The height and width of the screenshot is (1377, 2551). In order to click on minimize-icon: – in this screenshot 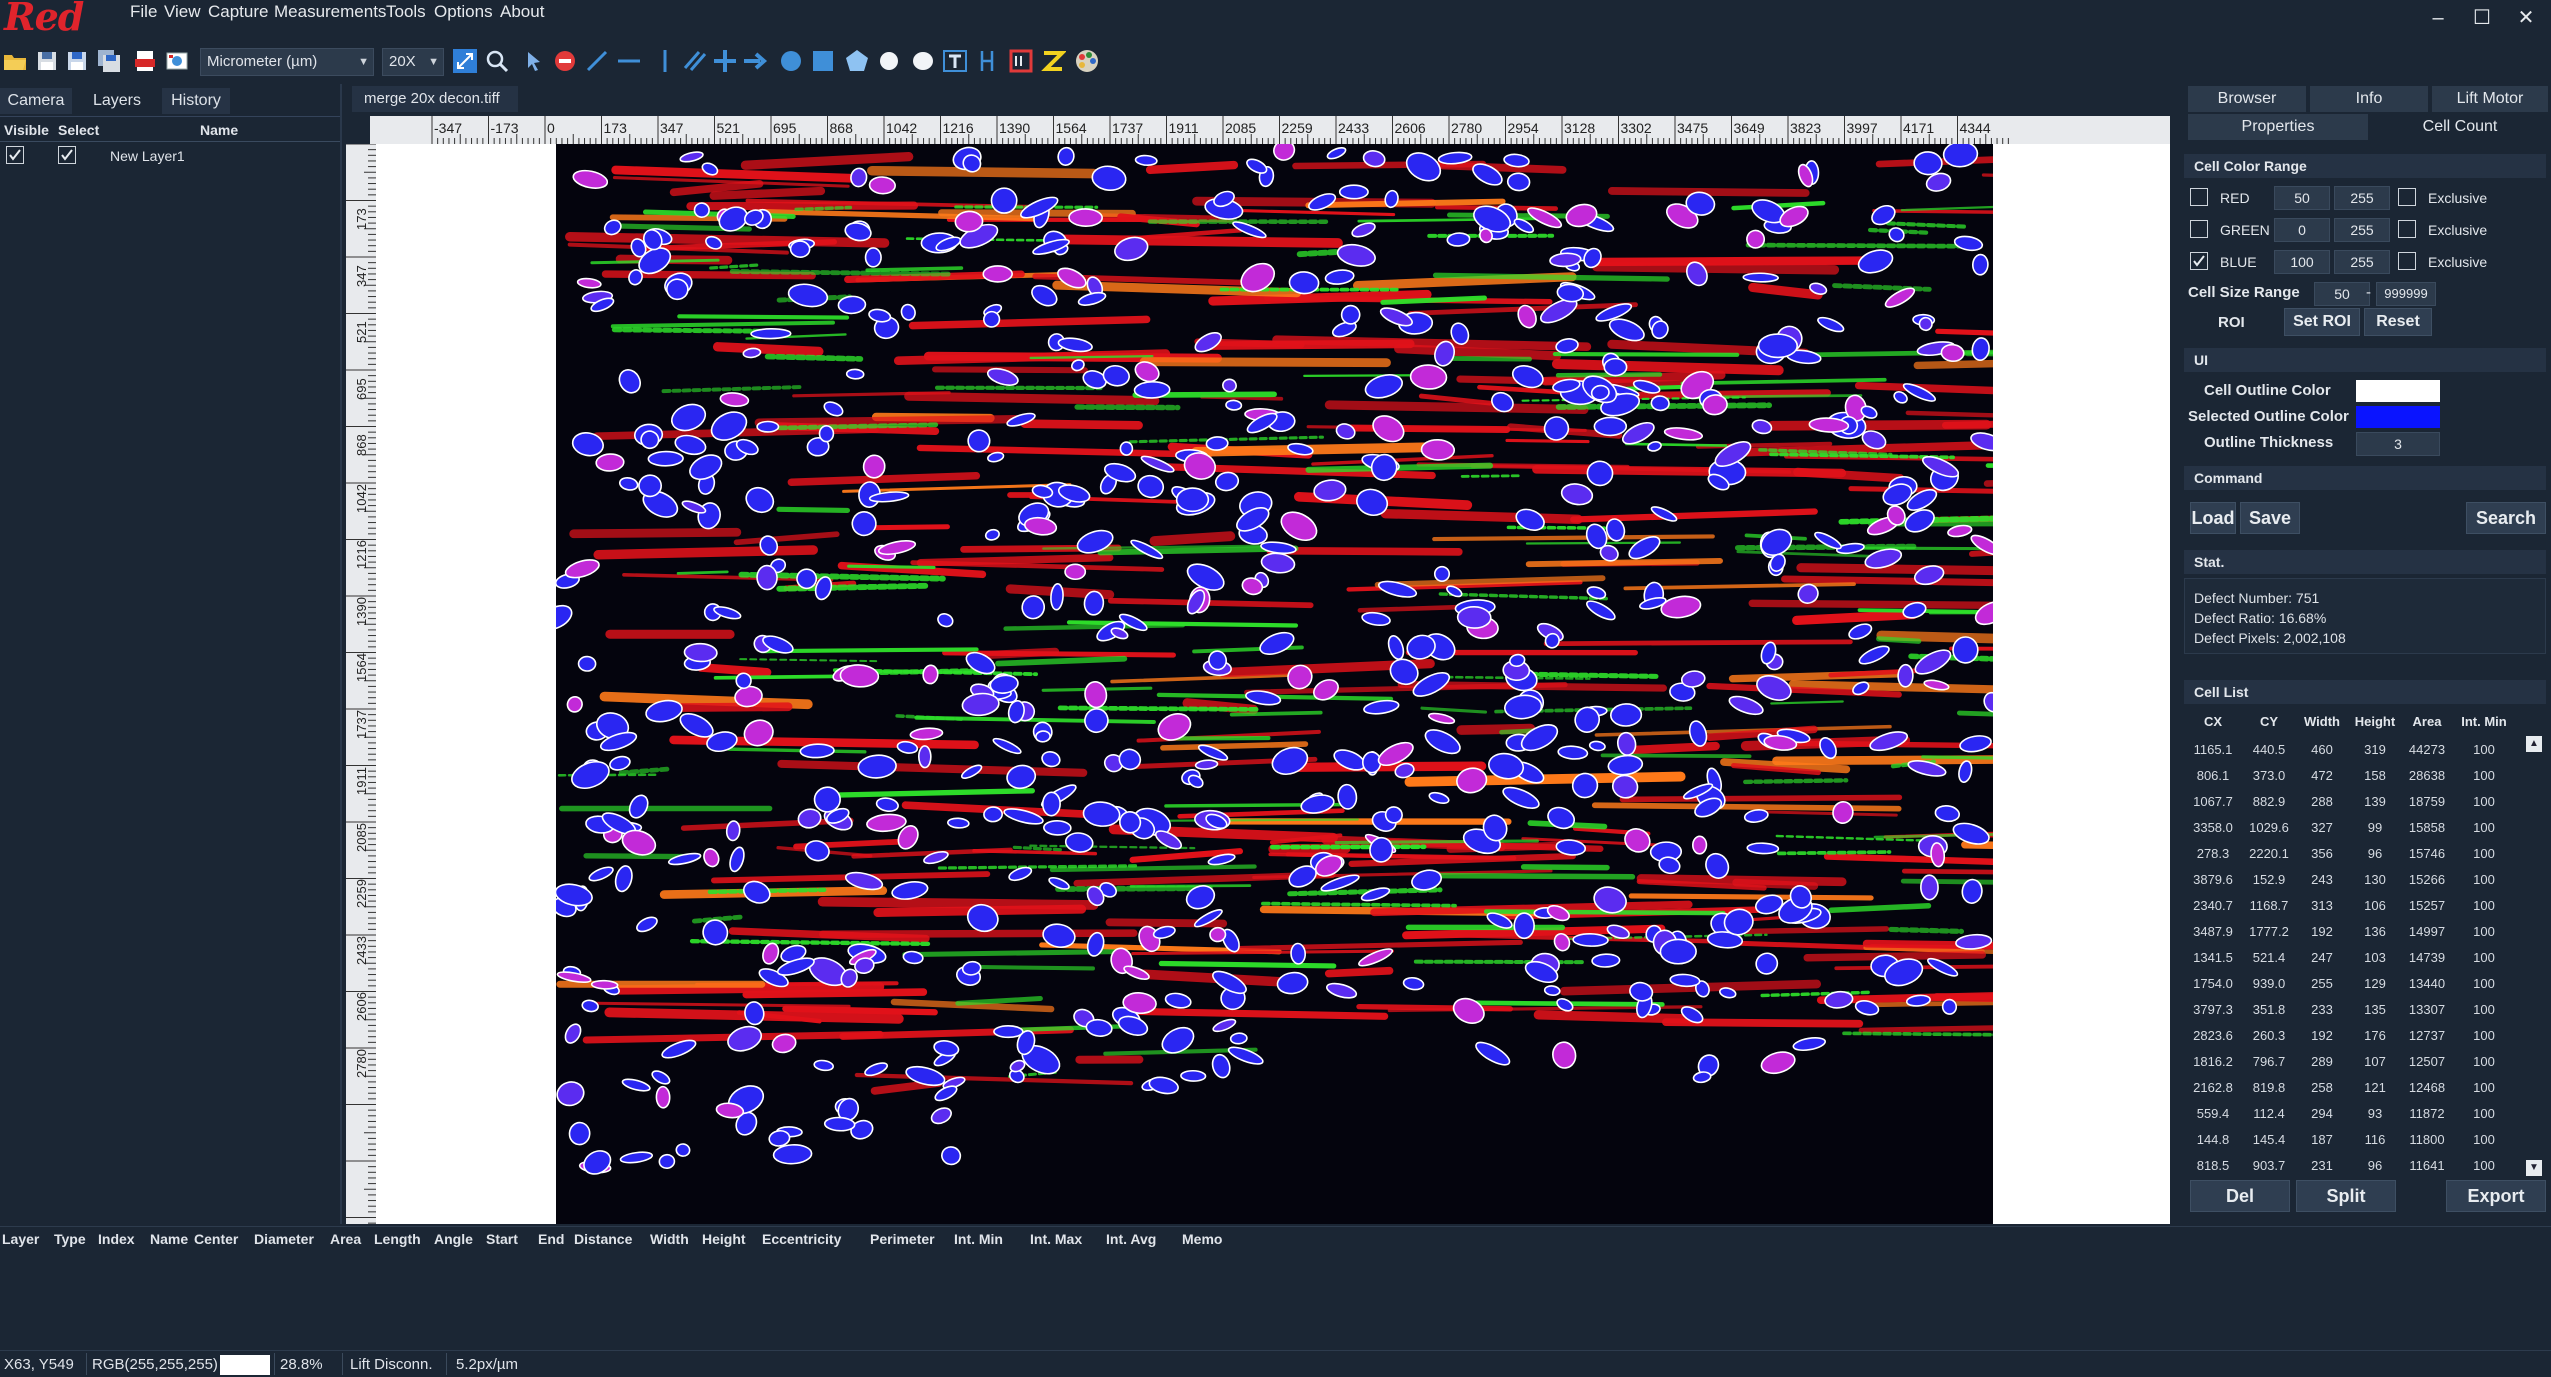, I will do `click(2438, 18)`.